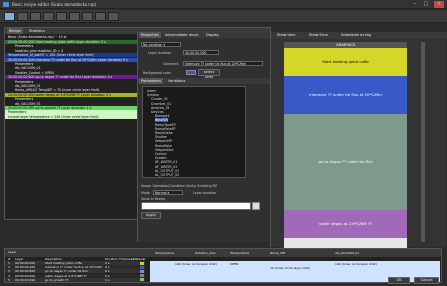  I want to click on table-cell: 00:00:00.990, so click(25, 279).